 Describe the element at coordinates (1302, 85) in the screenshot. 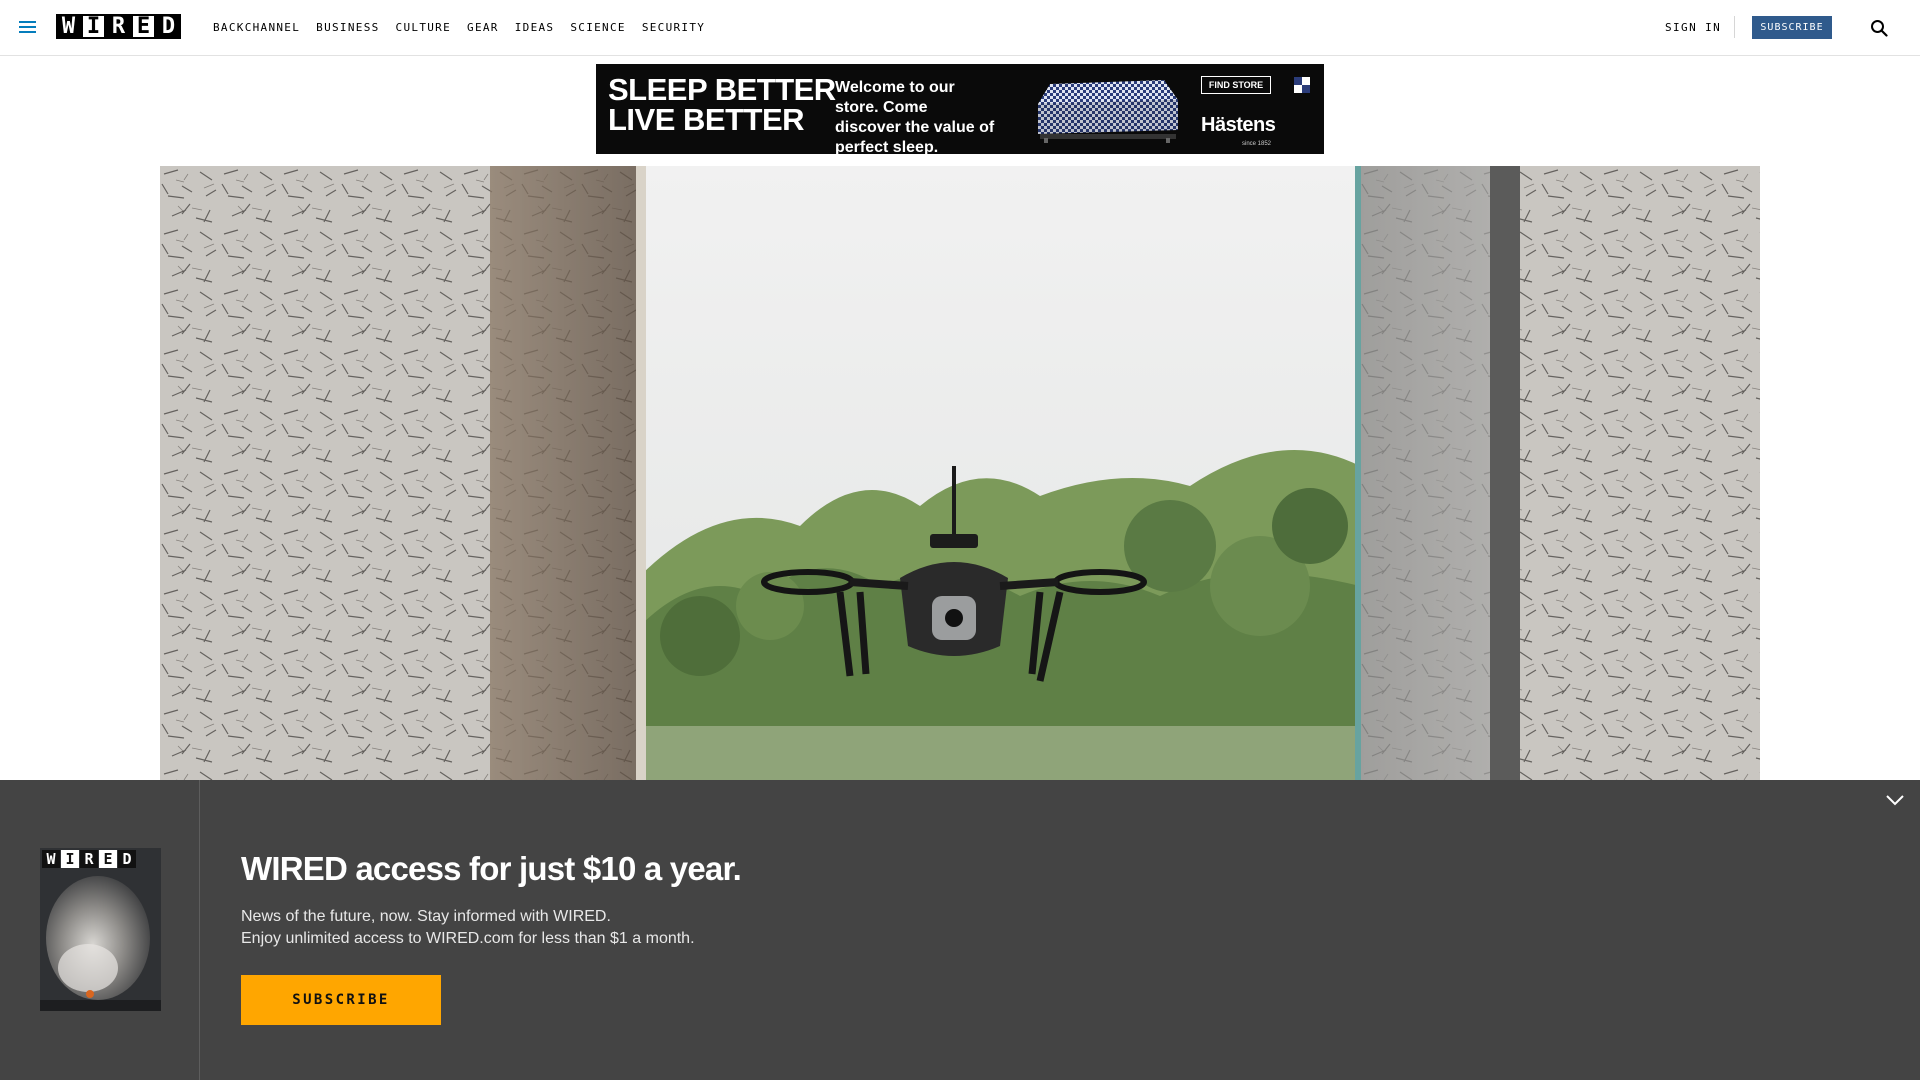

I see `check-pattern-icon` at that location.